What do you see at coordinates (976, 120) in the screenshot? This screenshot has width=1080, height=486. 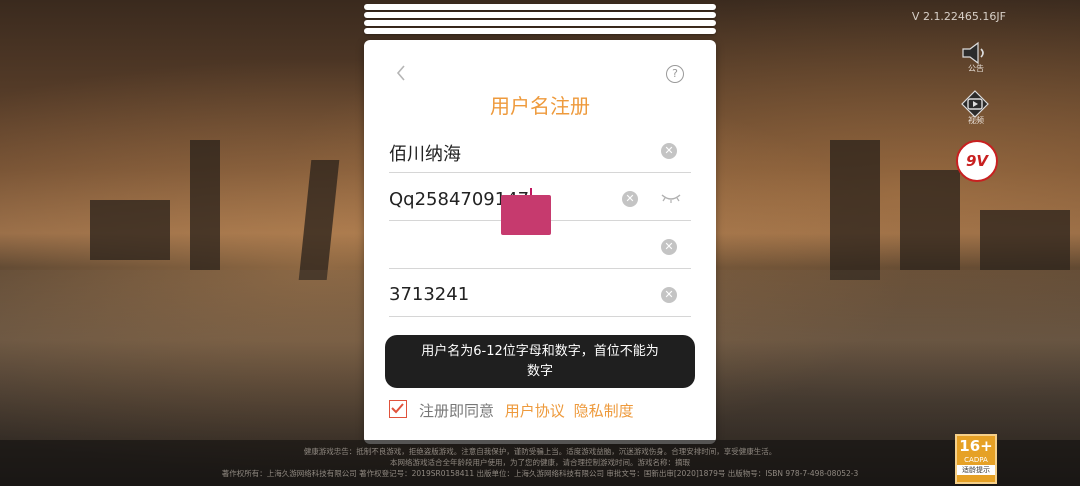 I see `video-label: 视频` at bounding box center [976, 120].